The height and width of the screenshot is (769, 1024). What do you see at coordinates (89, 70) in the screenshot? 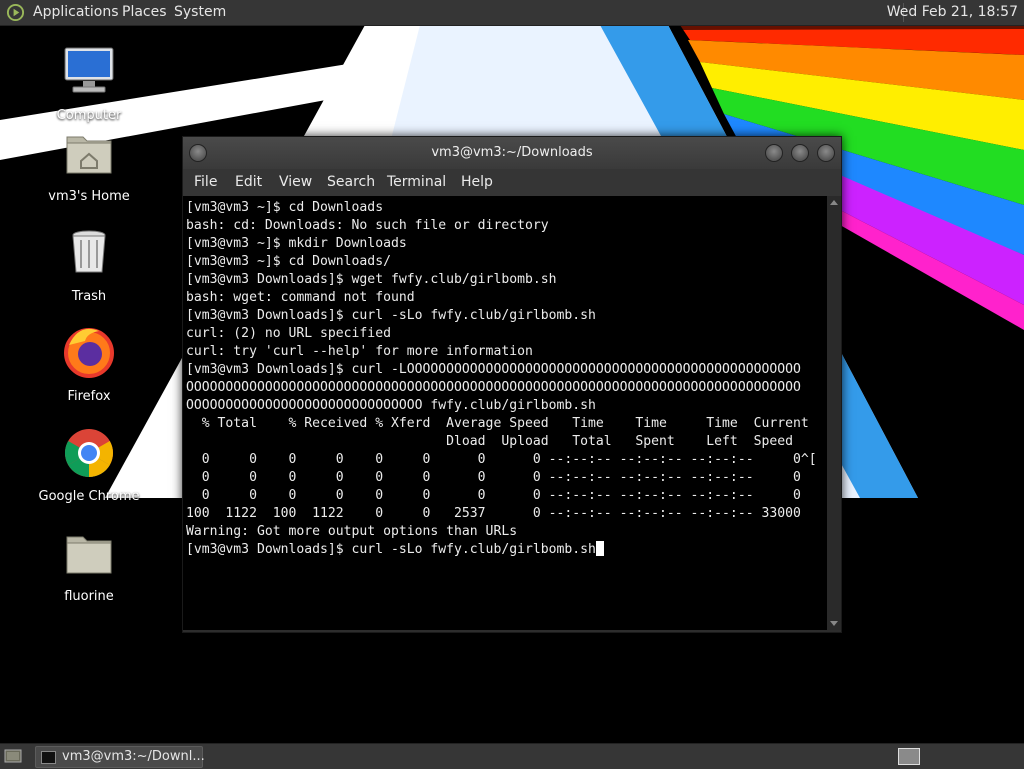
I see `computer-icon` at bounding box center [89, 70].